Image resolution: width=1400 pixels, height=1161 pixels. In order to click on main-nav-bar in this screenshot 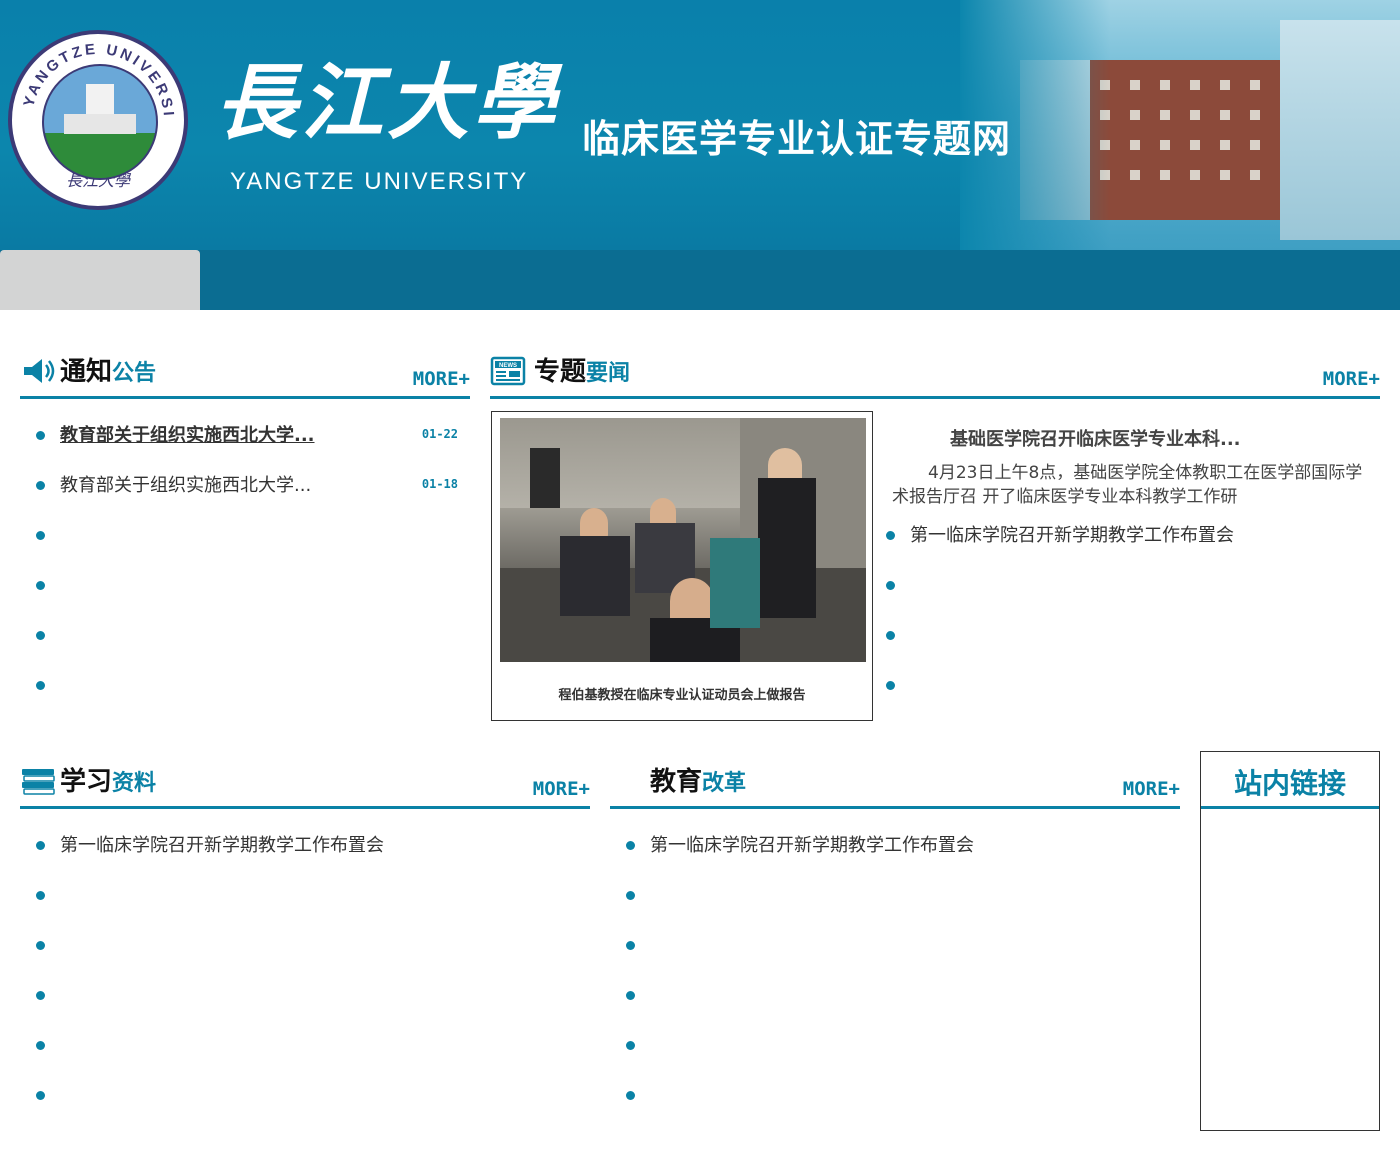, I will do `click(700, 280)`.